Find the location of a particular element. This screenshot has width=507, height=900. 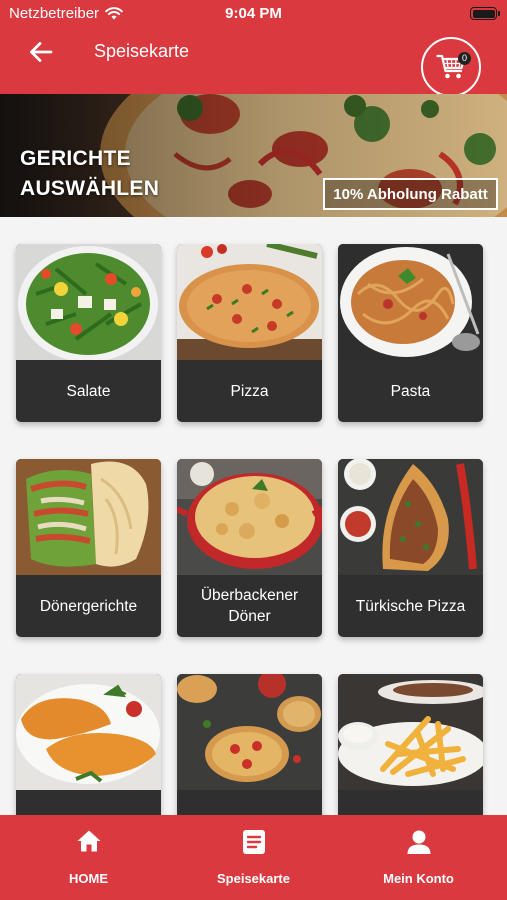

nav-label-speisekarte: Speisekarte is located at coordinates (253, 878).